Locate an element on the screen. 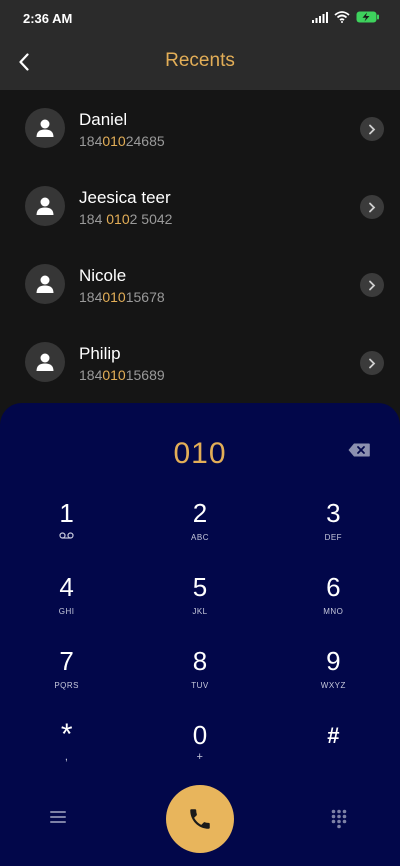 The width and height of the screenshot is (400, 866). recent-contact-row: Philip 18401015689 is located at coordinates (200, 363).